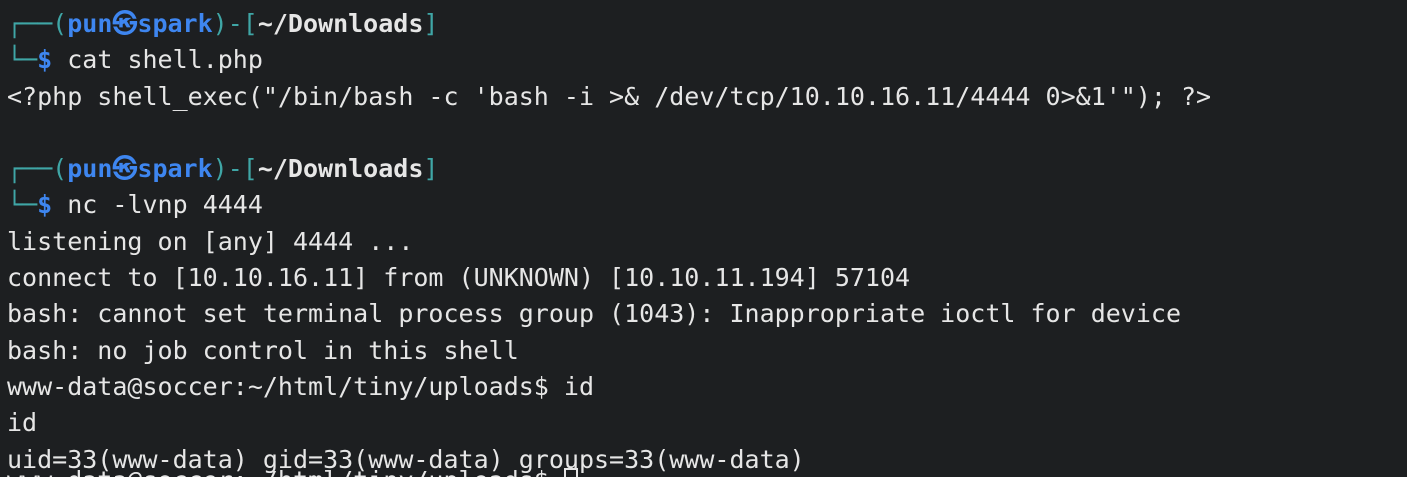 This screenshot has height=477, width=1407. Describe the element at coordinates (570, 472) in the screenshot. I see `terminal-cursor` at that location.